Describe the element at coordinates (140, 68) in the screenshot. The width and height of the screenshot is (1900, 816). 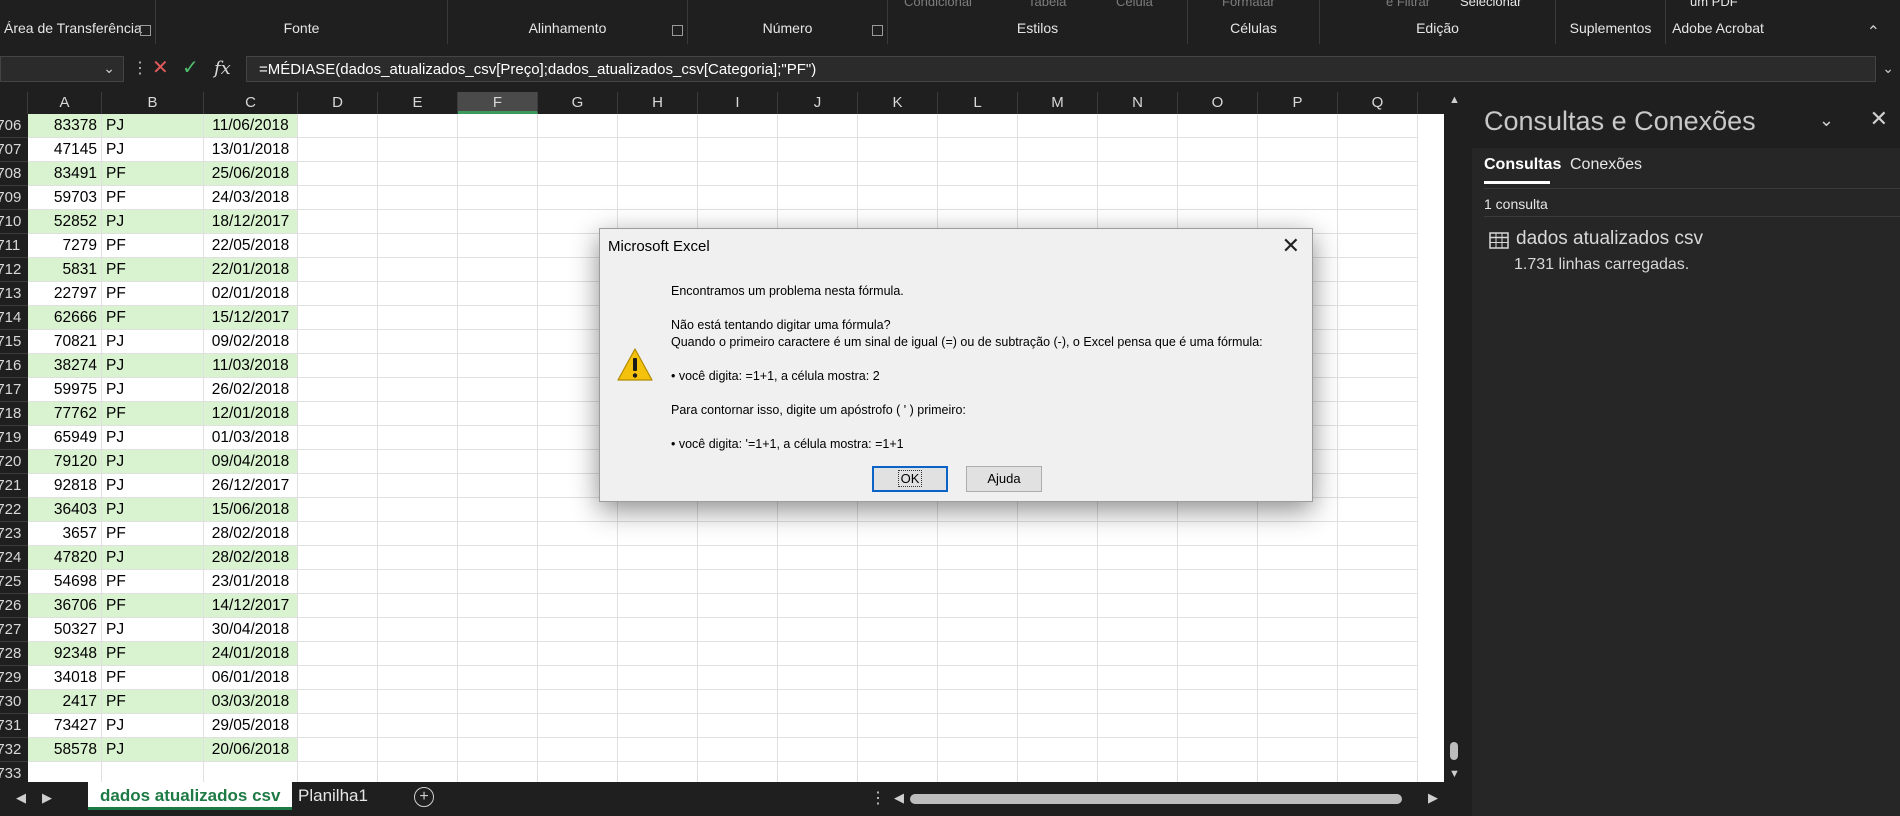
I see `more-options-icon: ⋮` at that location.